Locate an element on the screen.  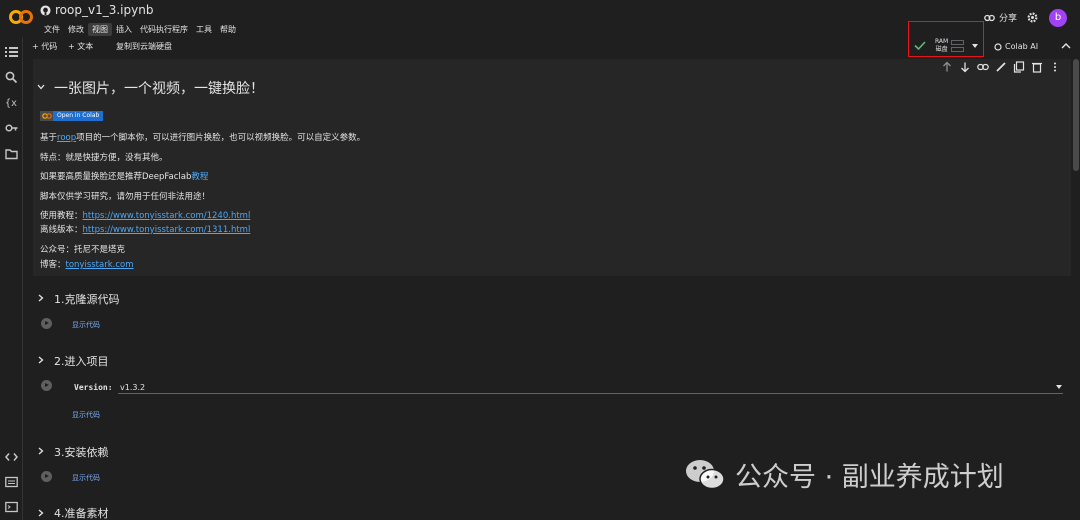
scrollbar is located at coordinates (1076, 115).